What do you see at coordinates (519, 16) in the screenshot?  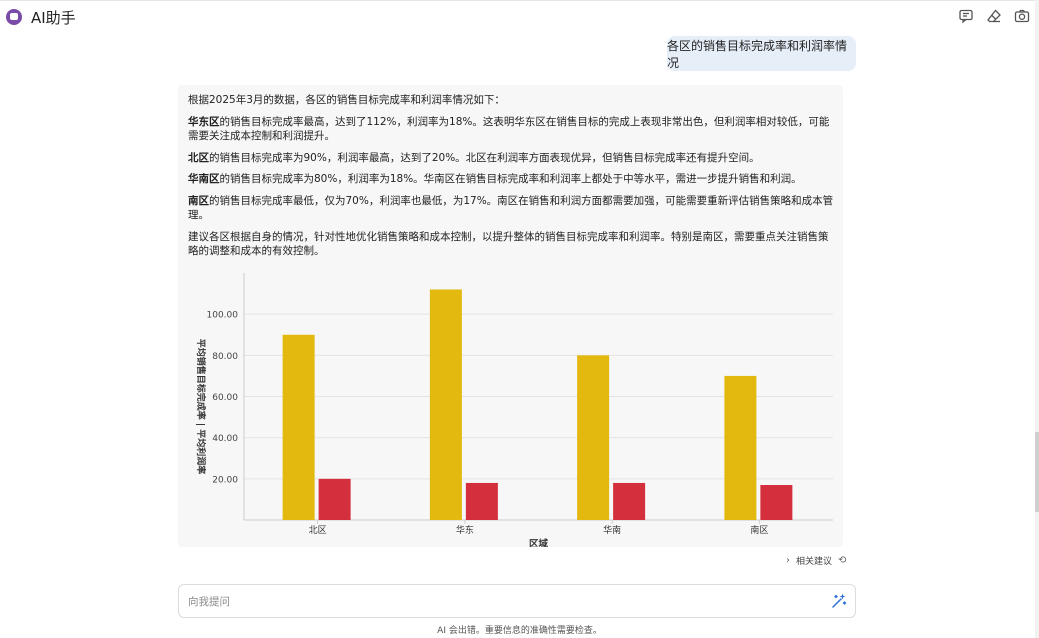 I see `top-bar: AI助手` at bounding box center [519, 16].